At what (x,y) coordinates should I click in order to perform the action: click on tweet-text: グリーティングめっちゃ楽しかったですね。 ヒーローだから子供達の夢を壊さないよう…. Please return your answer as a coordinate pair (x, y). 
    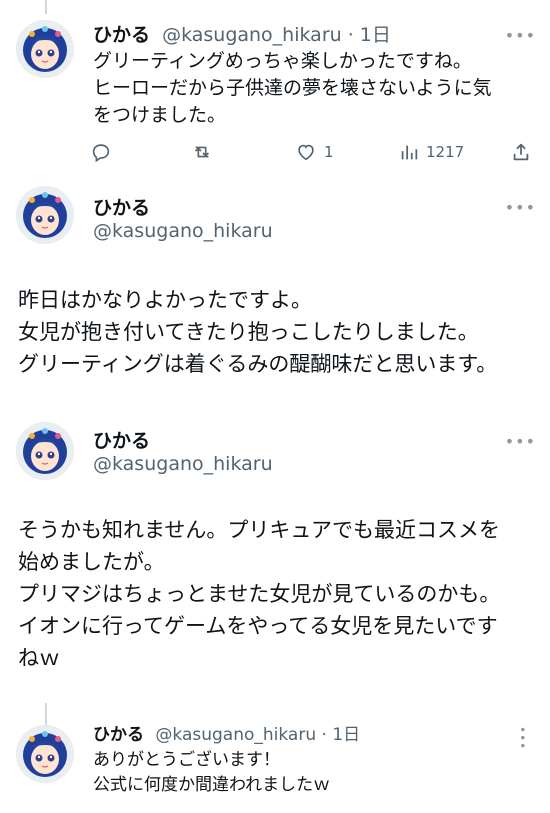
    Looking at the image, I should click on (292, 88).